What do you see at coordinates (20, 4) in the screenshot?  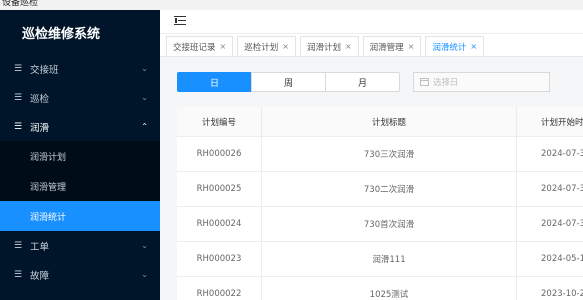 I see `window-title: 设备巡检` at bounding box center [20, 4].